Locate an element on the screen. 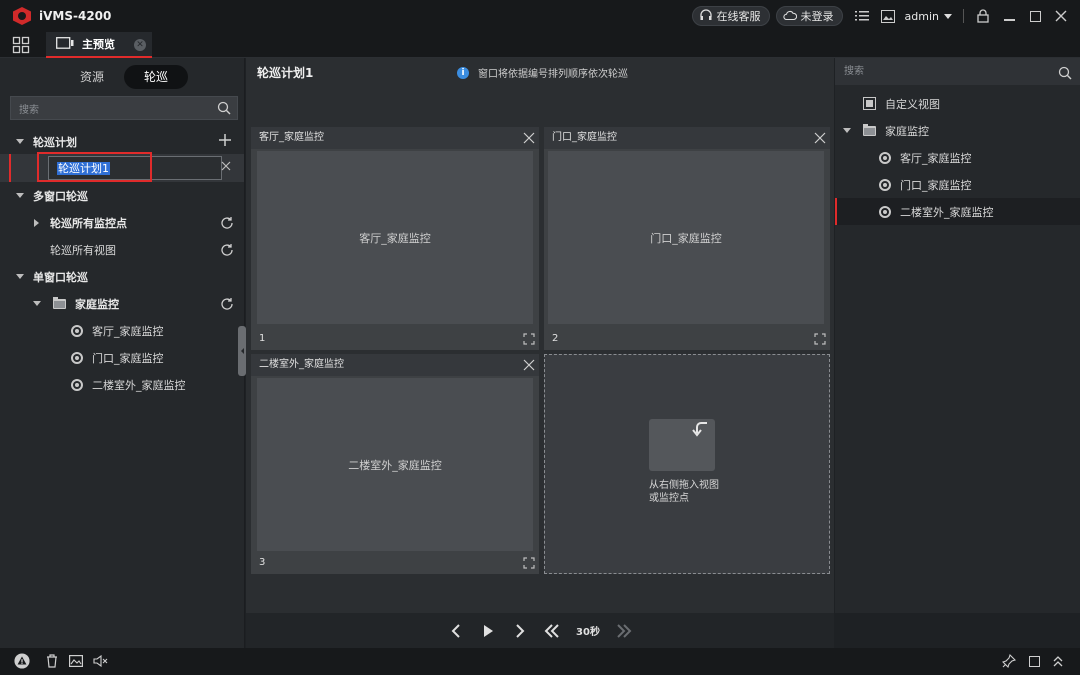 Image resolution: width=1080 pixels, height=675 pixels. list-menu-icon is located at coordinates (862, 16).